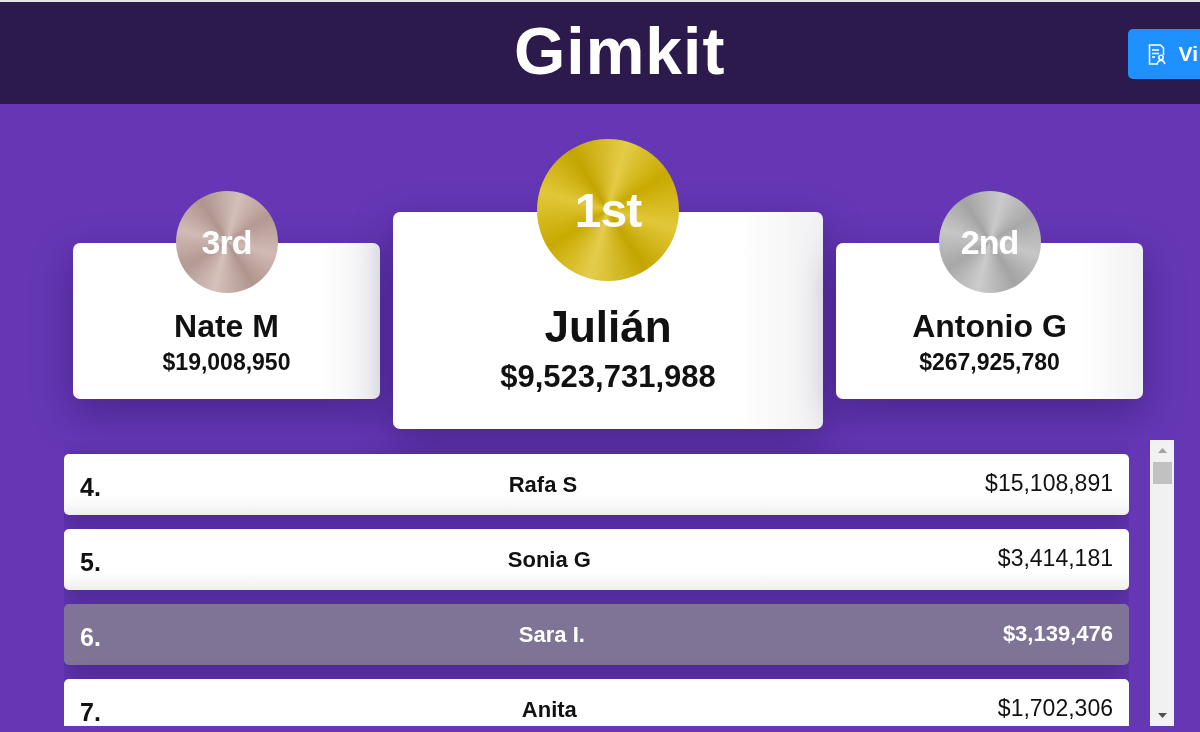  What do you see at coordinates (226, 242) in the screenshot?
I see `place-medal: 3rd` at bounding box center [226, 242].